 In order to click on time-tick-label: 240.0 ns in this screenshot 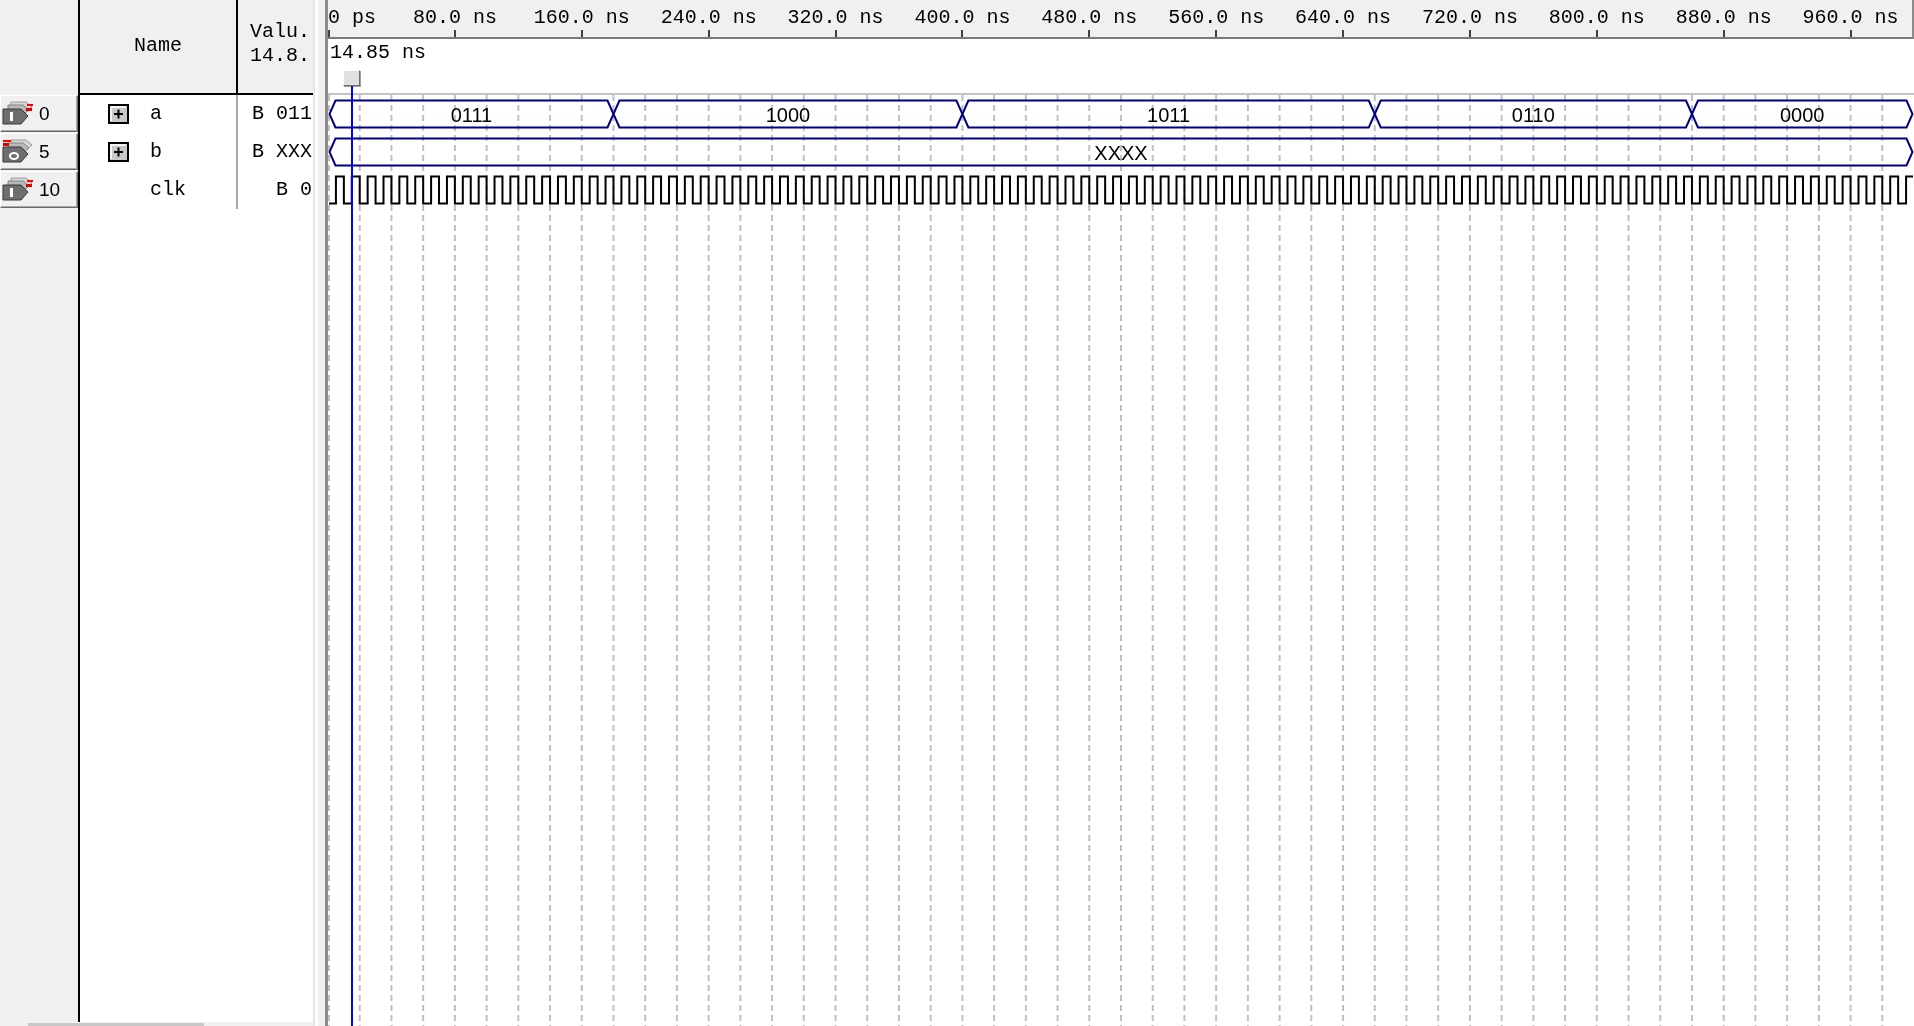, I will do `click(708, 18)`.